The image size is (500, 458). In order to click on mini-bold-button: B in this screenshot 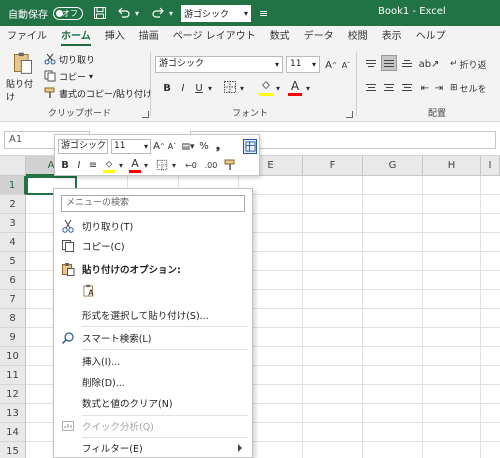, I will do `click(65, 165)`.